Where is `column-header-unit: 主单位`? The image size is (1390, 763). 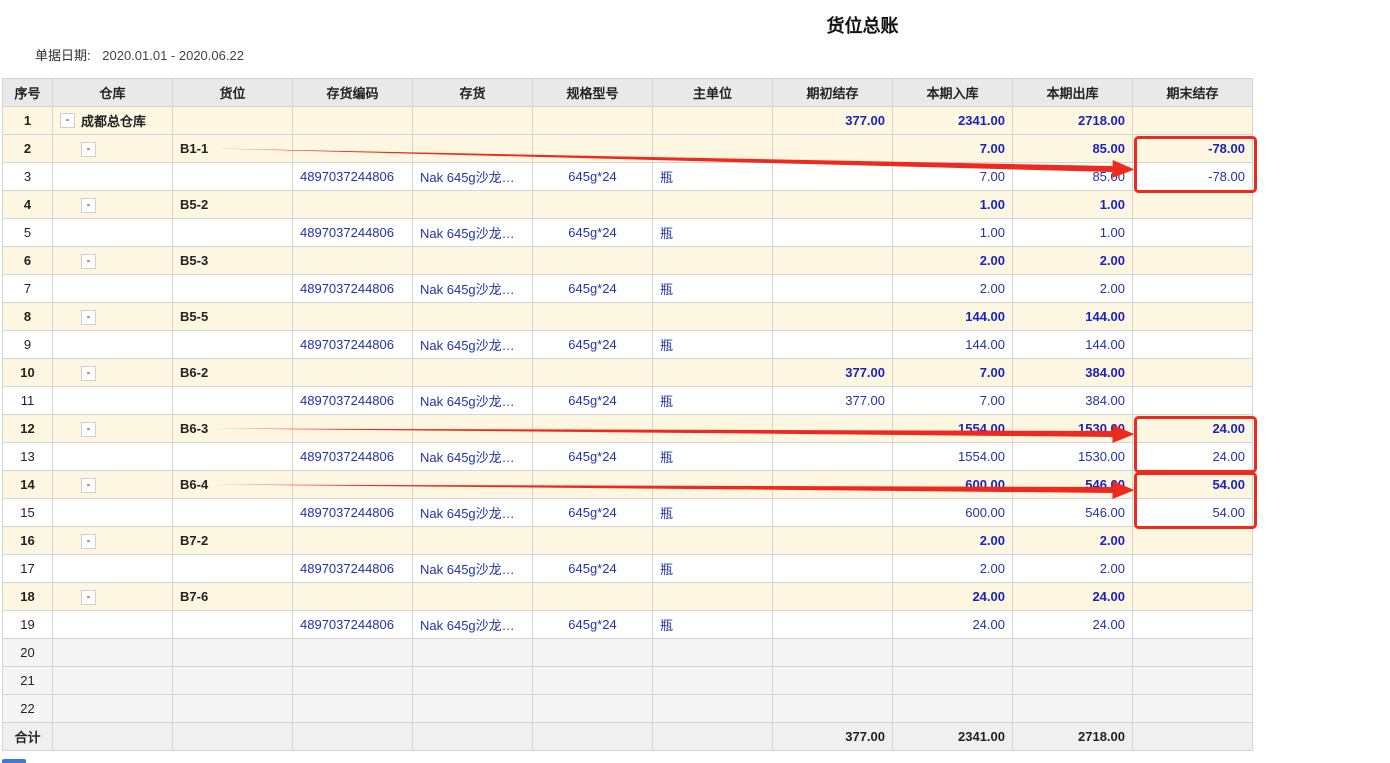
column-header-unit: 主单位 is located at coordinates (712, 92).